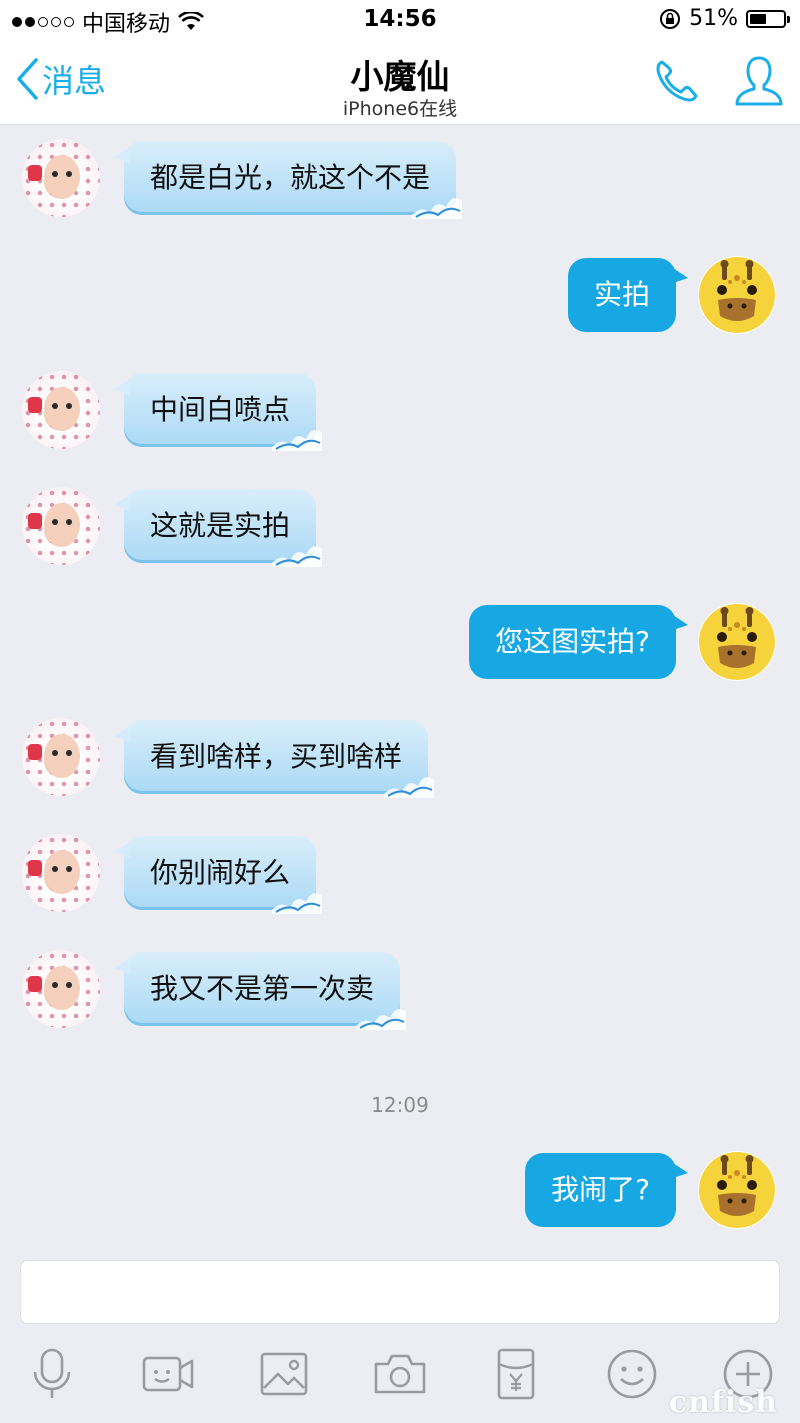 The image size is (800, 1423). Describe the element at coordinates (400, 1292) in the screenshot. I see `message-input` at that location.